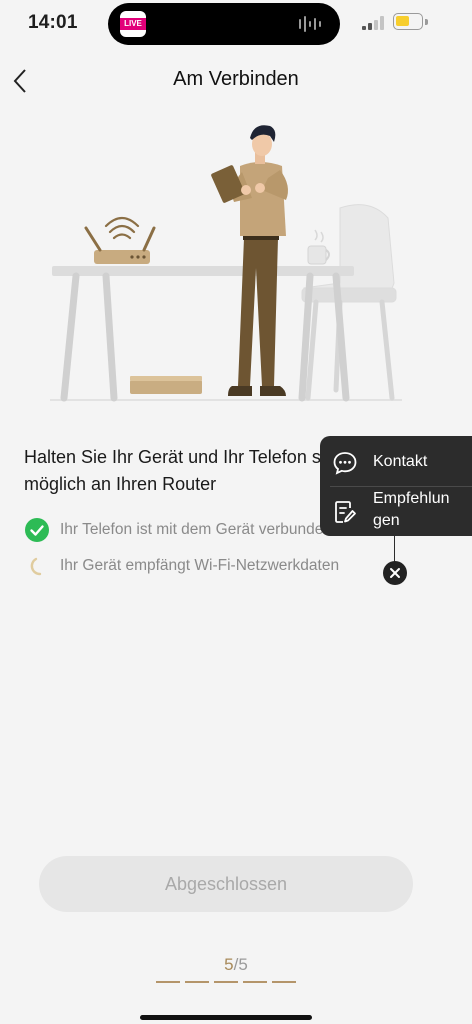 Image resolution: width=472 pixels, height=1024 pixels. I want to click on recommendations-label-line2: gen, so click(386, 520).